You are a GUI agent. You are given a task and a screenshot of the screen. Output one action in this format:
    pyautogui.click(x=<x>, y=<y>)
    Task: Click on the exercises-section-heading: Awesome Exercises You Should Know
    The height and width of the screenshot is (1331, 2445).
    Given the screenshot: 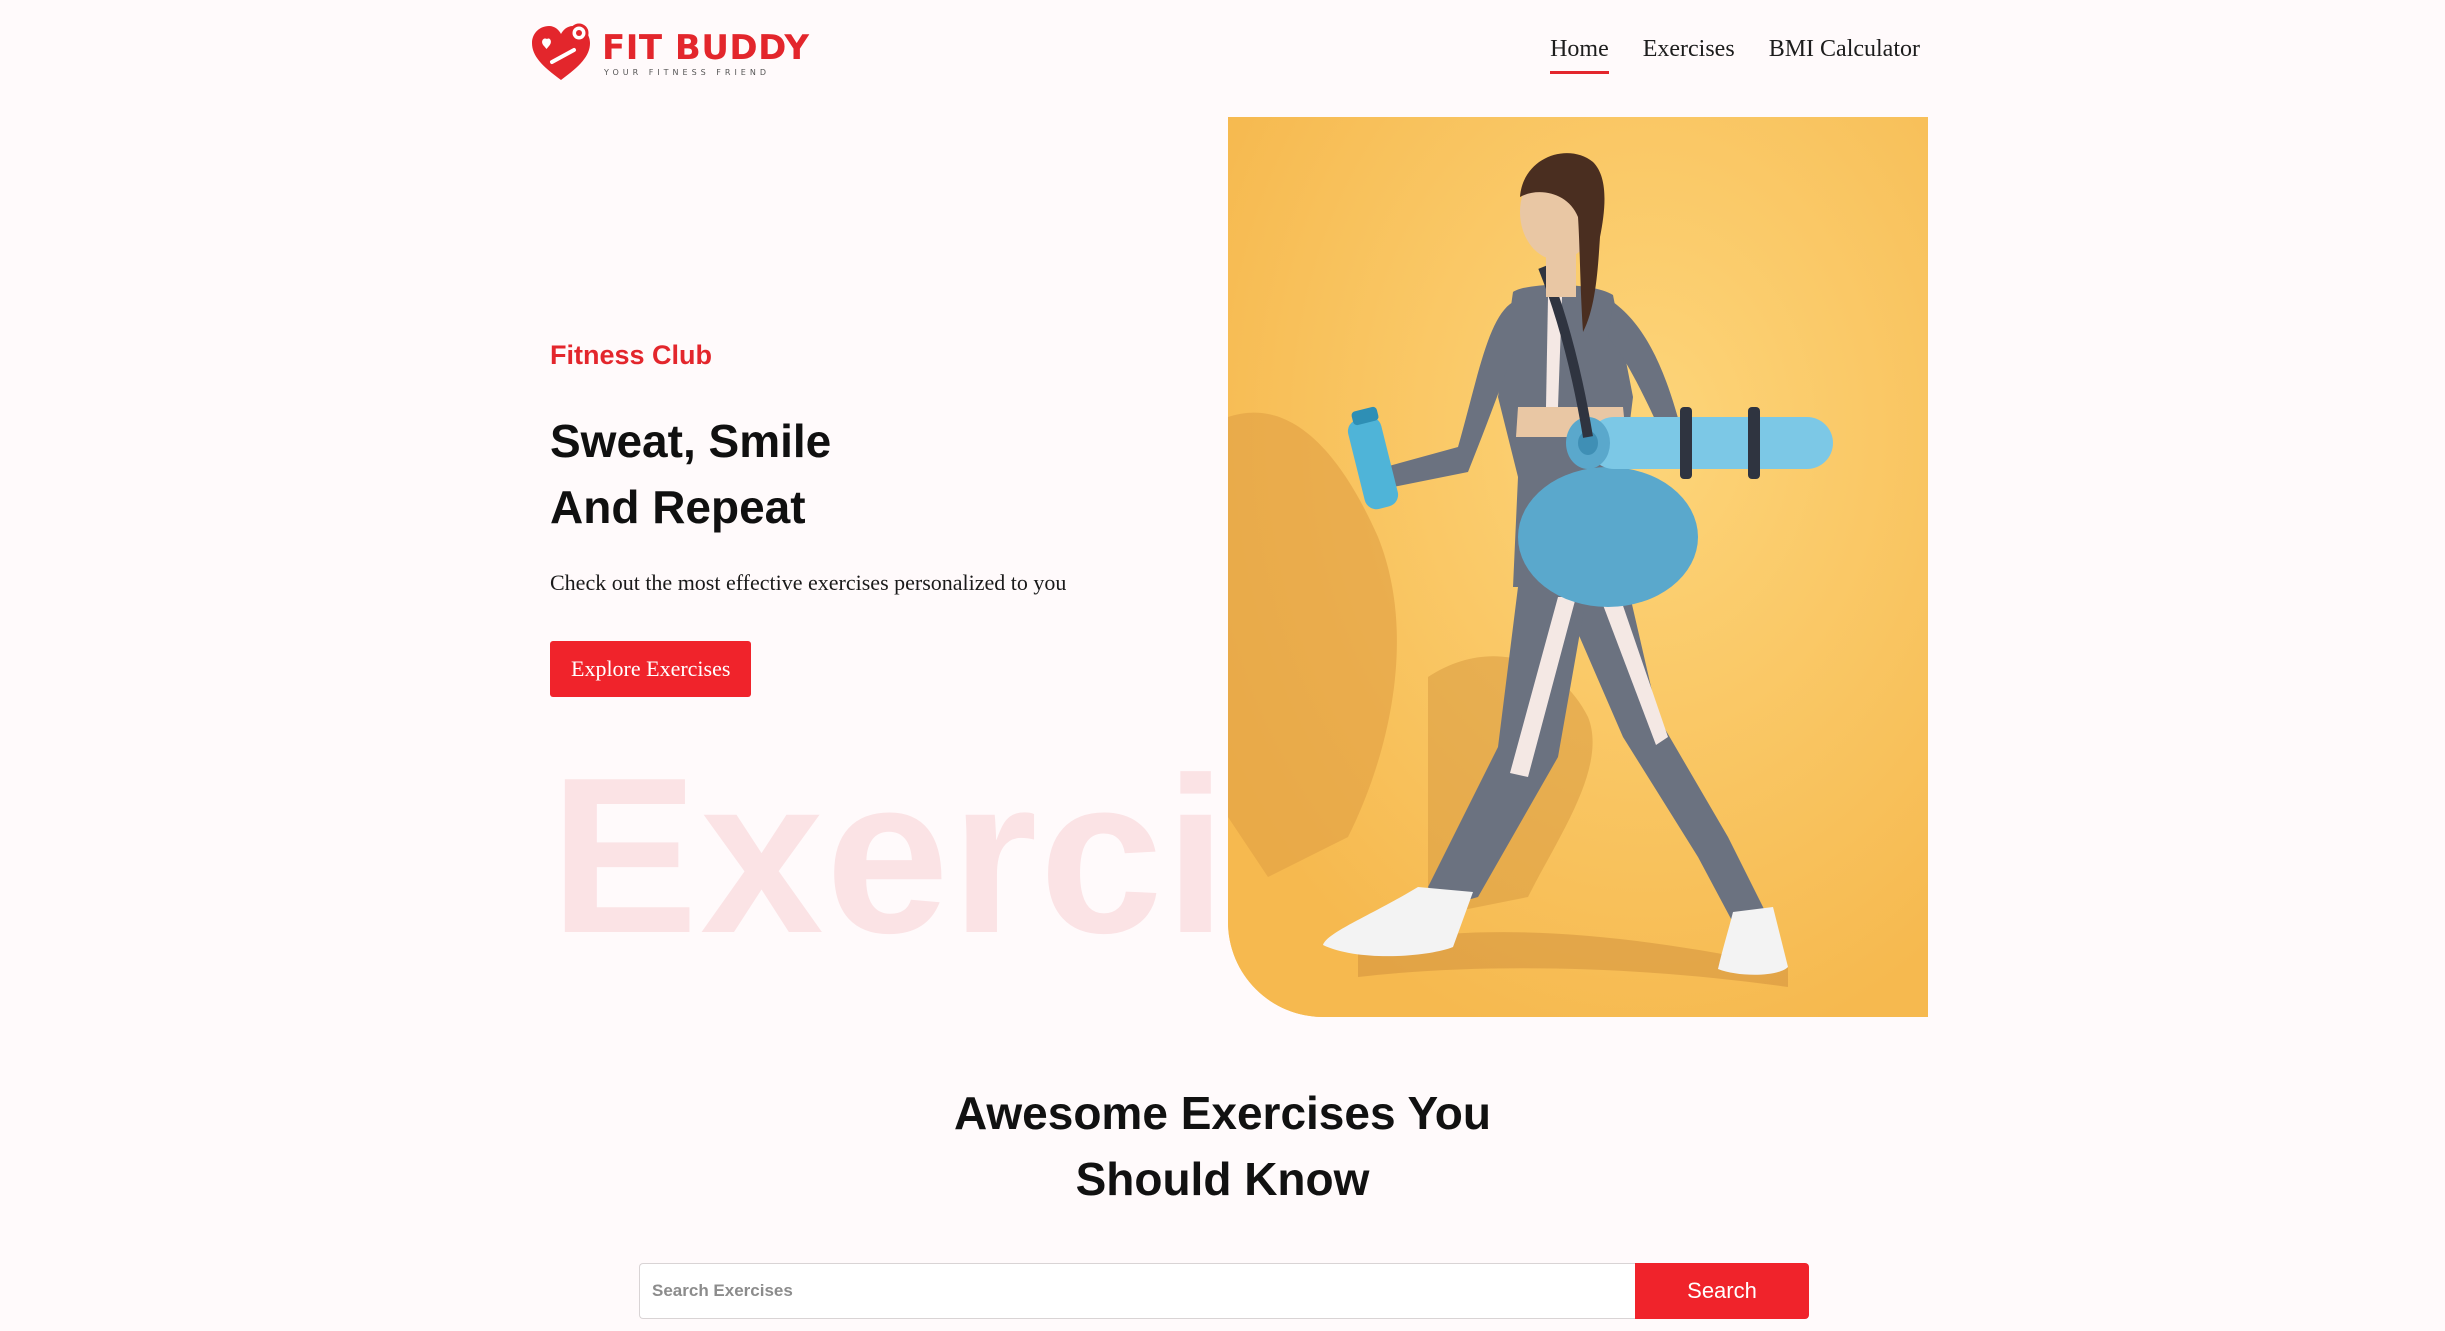 What is the action you would take?
    pyautogui.click(x=1222, y=1146)
    